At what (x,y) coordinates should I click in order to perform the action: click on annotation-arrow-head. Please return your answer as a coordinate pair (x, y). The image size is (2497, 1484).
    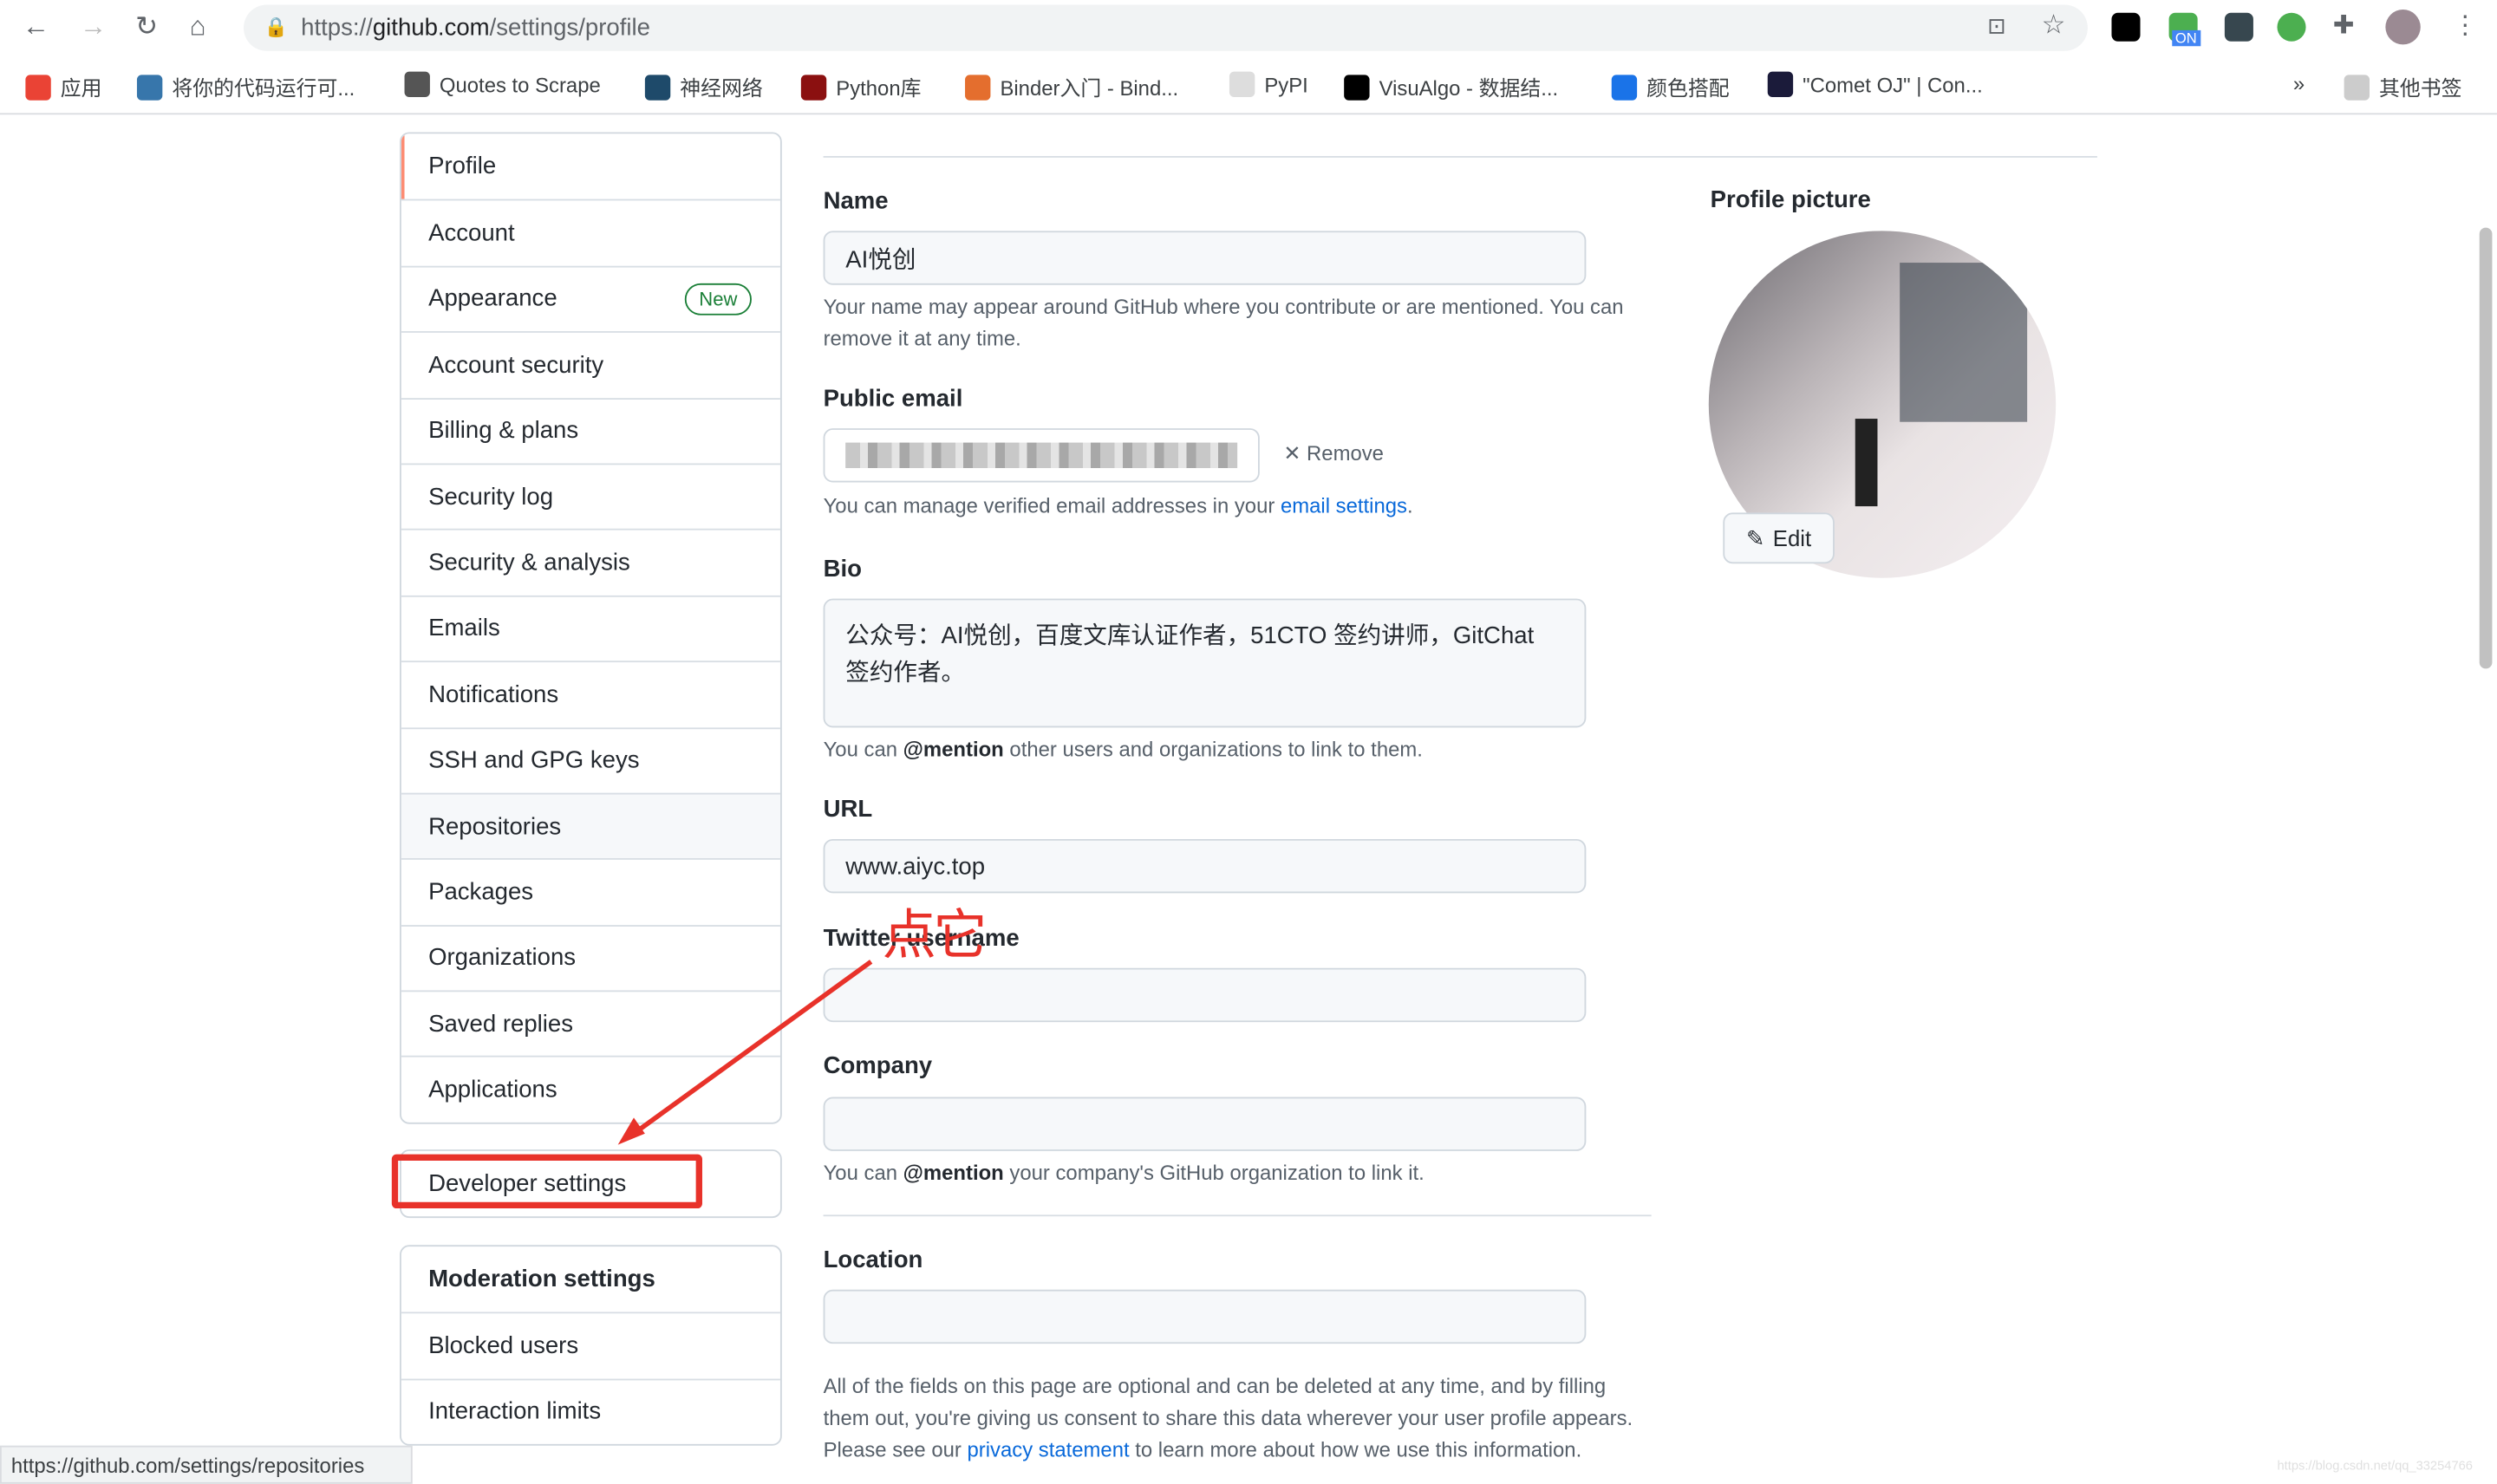
    Looking at the image, I should click on (631, 1131).